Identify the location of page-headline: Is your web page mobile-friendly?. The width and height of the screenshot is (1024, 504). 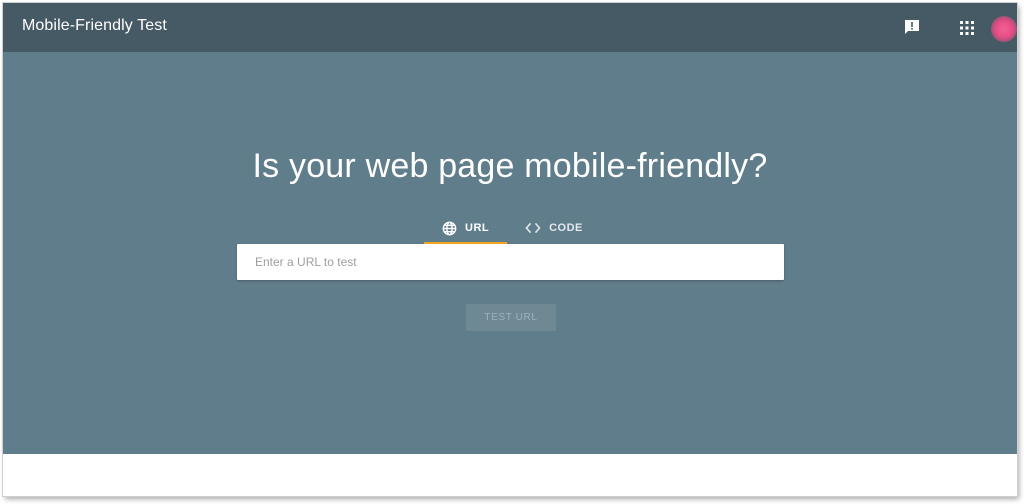
(510, 166).